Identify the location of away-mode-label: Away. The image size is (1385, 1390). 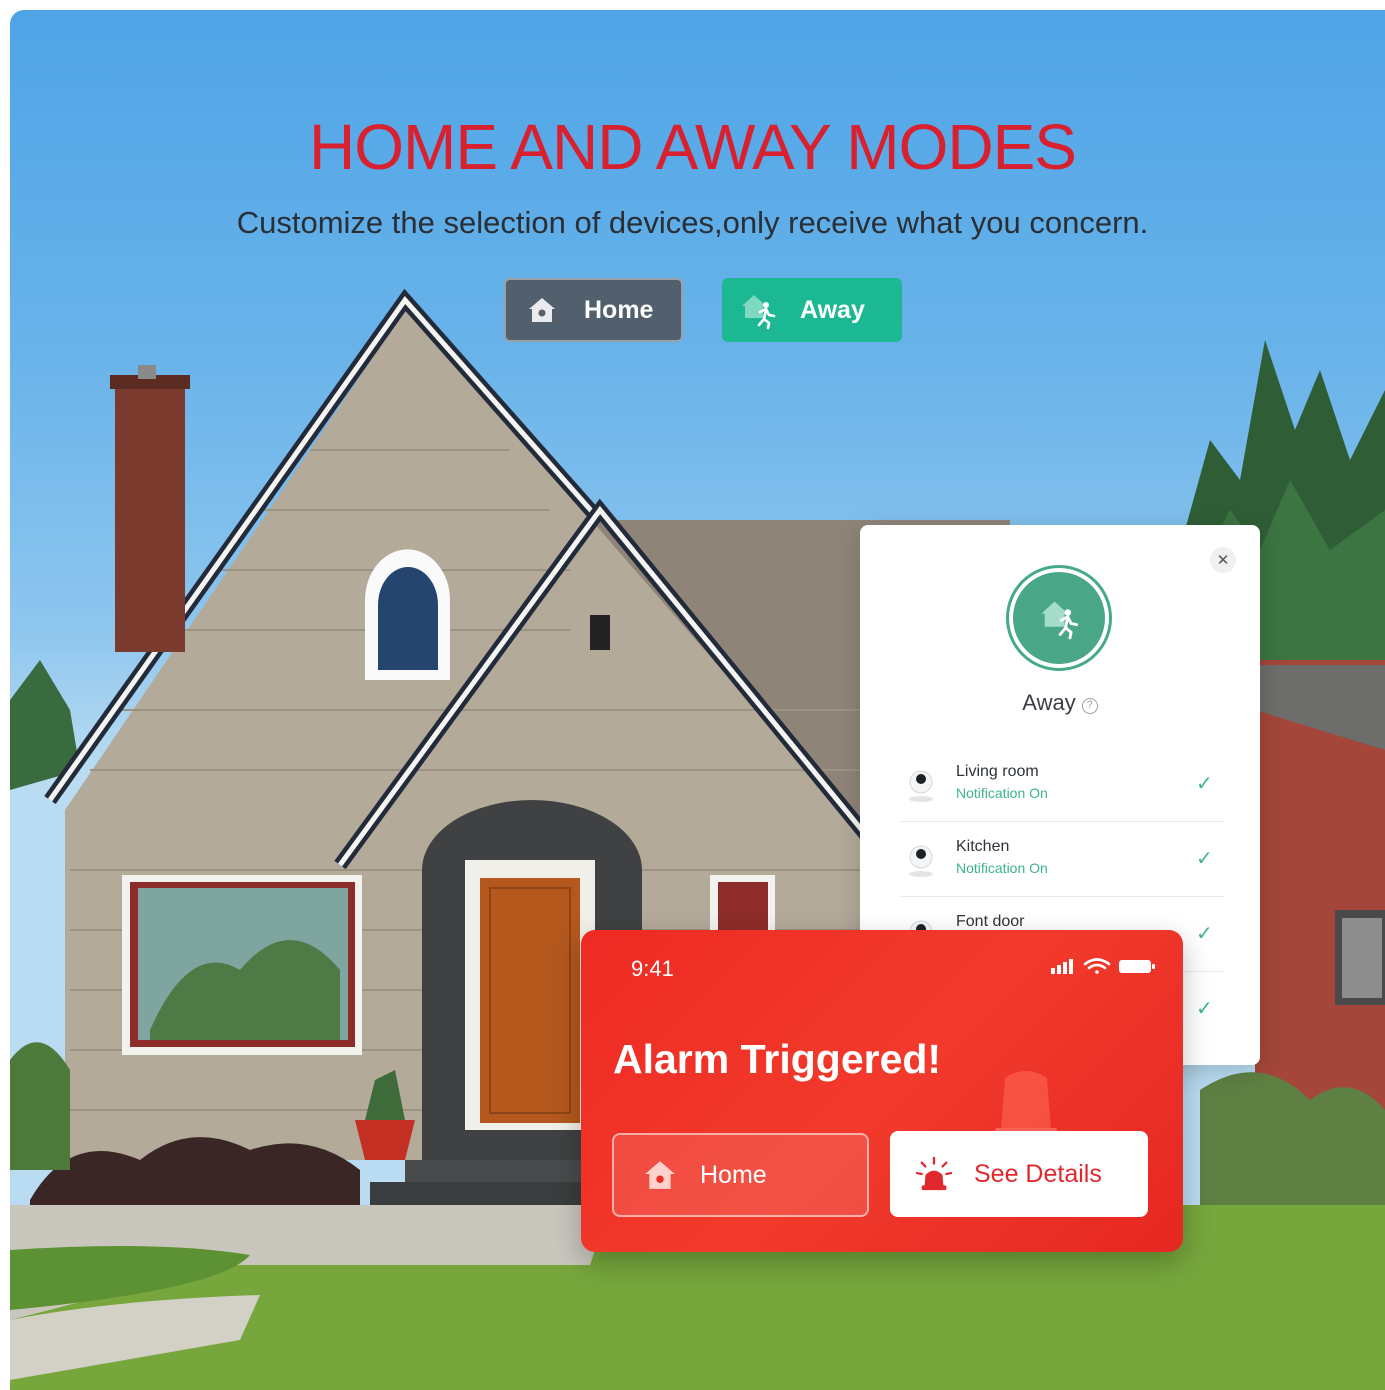
(832, 309).